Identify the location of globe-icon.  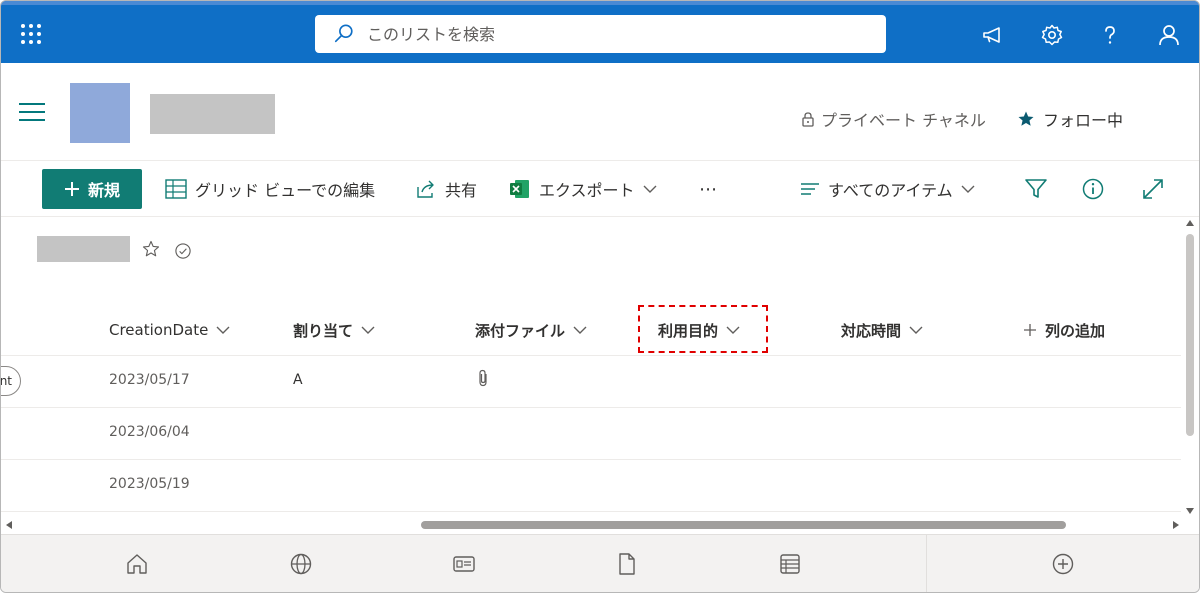
(301, 564).